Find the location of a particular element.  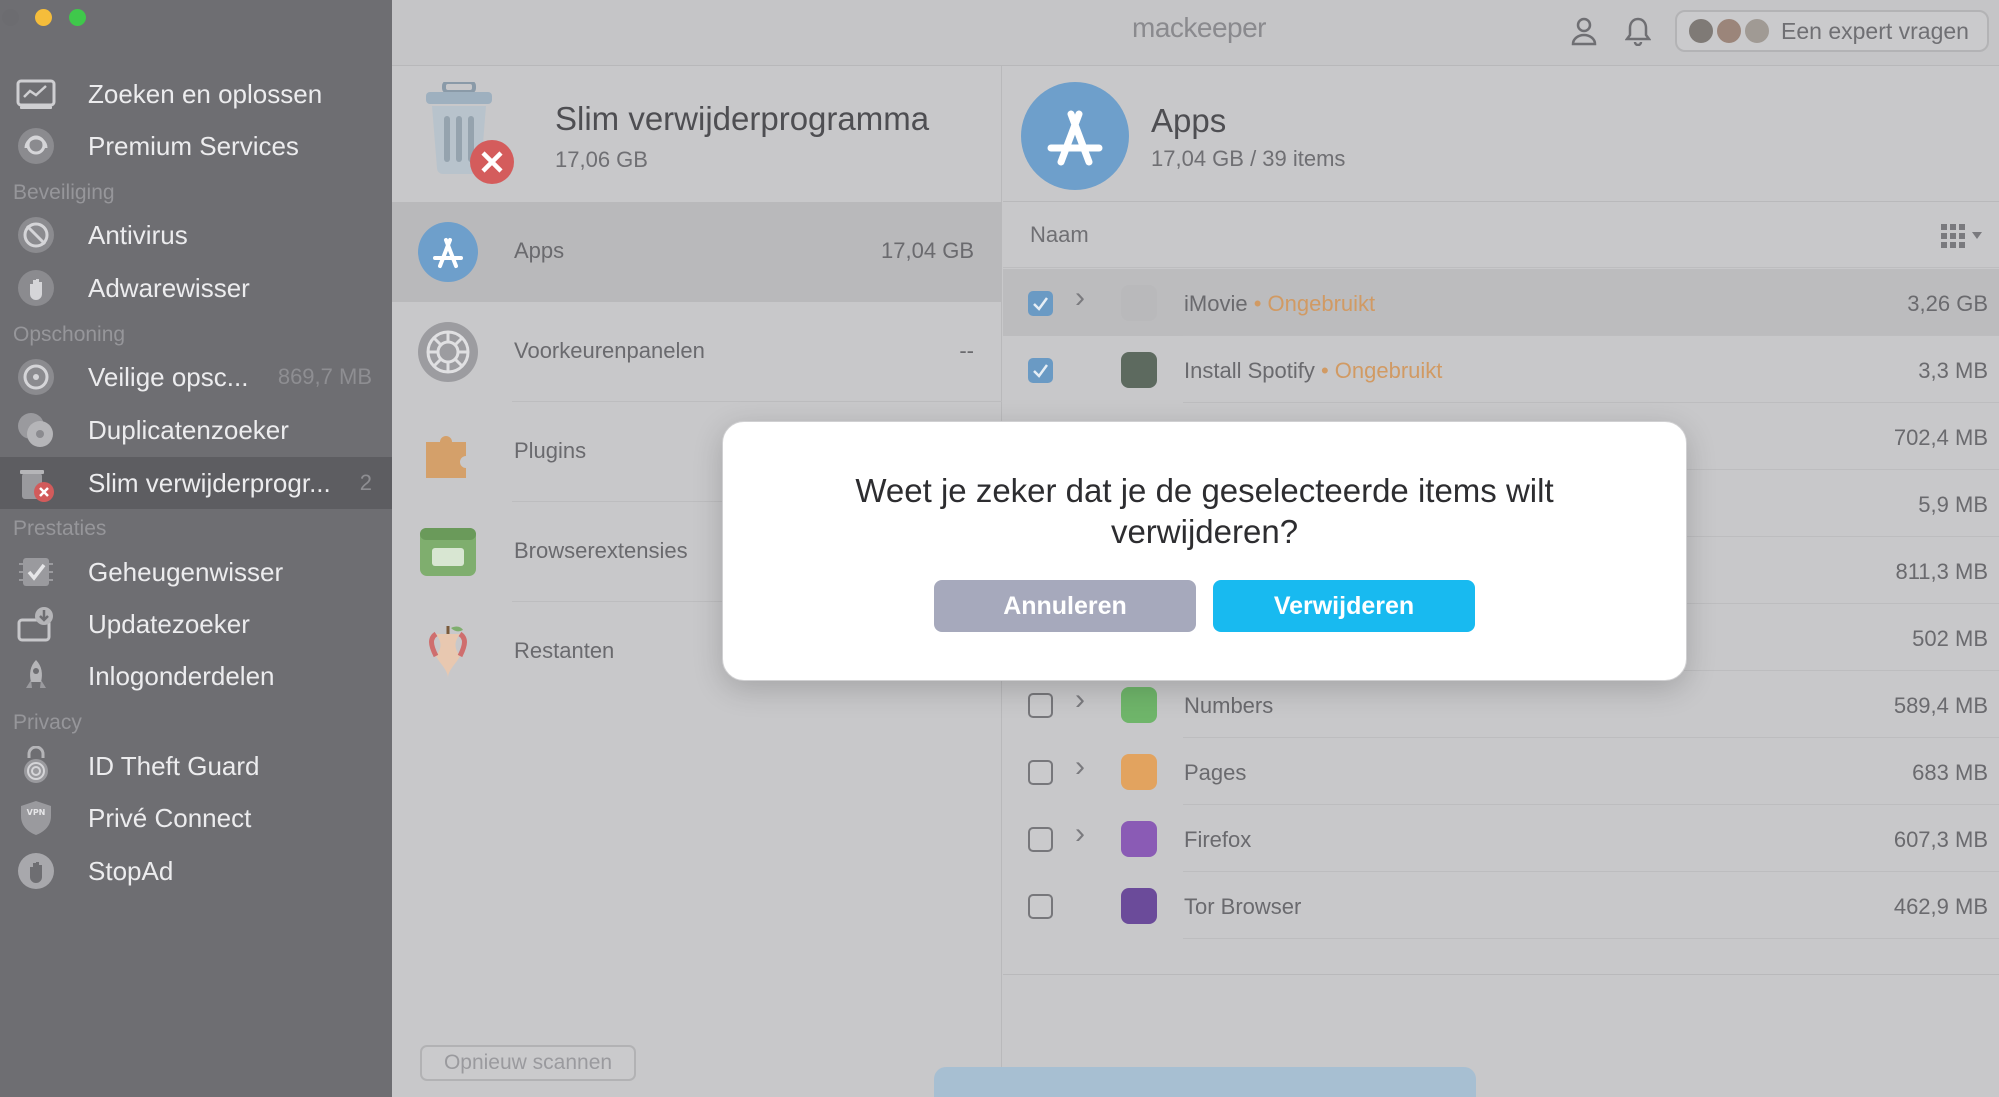

category-apps: Apps 17,04 GB is located at coordinates (697, 252).